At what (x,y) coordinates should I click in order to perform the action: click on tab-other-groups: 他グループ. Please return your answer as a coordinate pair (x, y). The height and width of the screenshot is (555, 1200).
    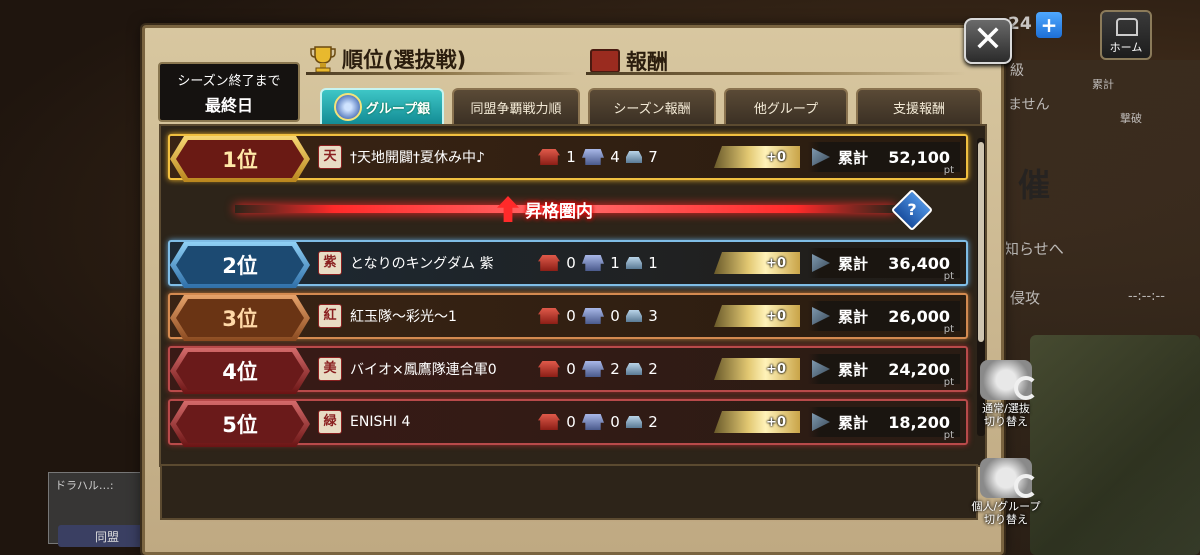
    Looking at the image, I should click on (786, 106).